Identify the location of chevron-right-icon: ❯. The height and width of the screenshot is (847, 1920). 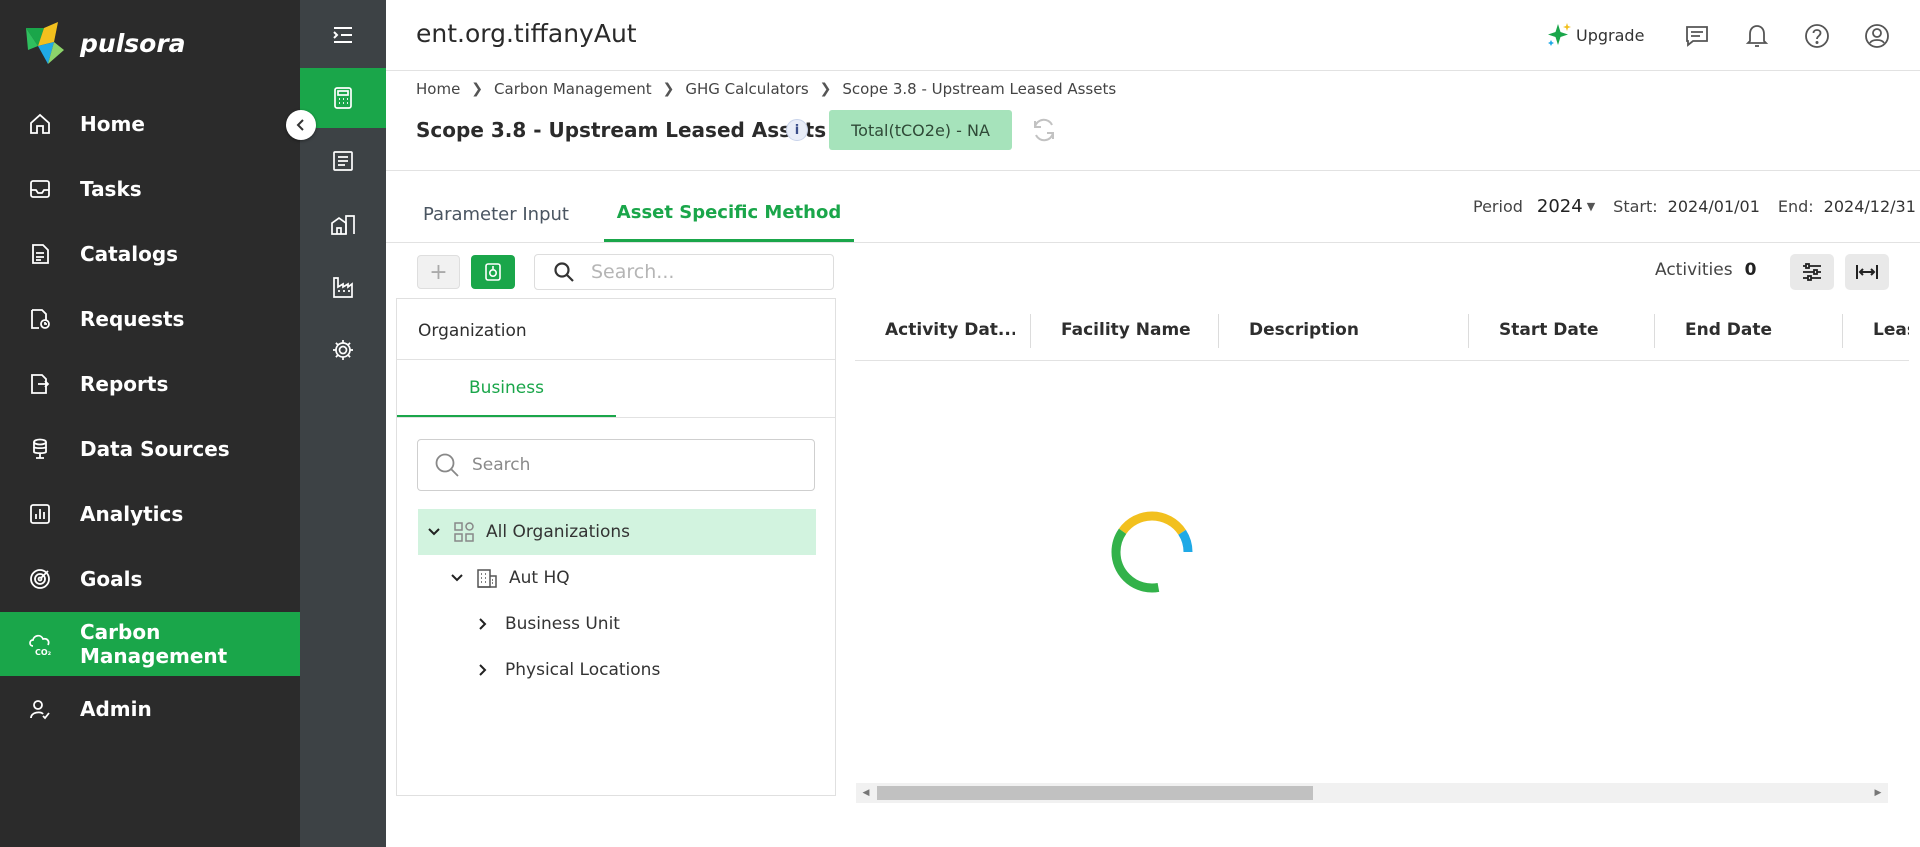
(668, 89).